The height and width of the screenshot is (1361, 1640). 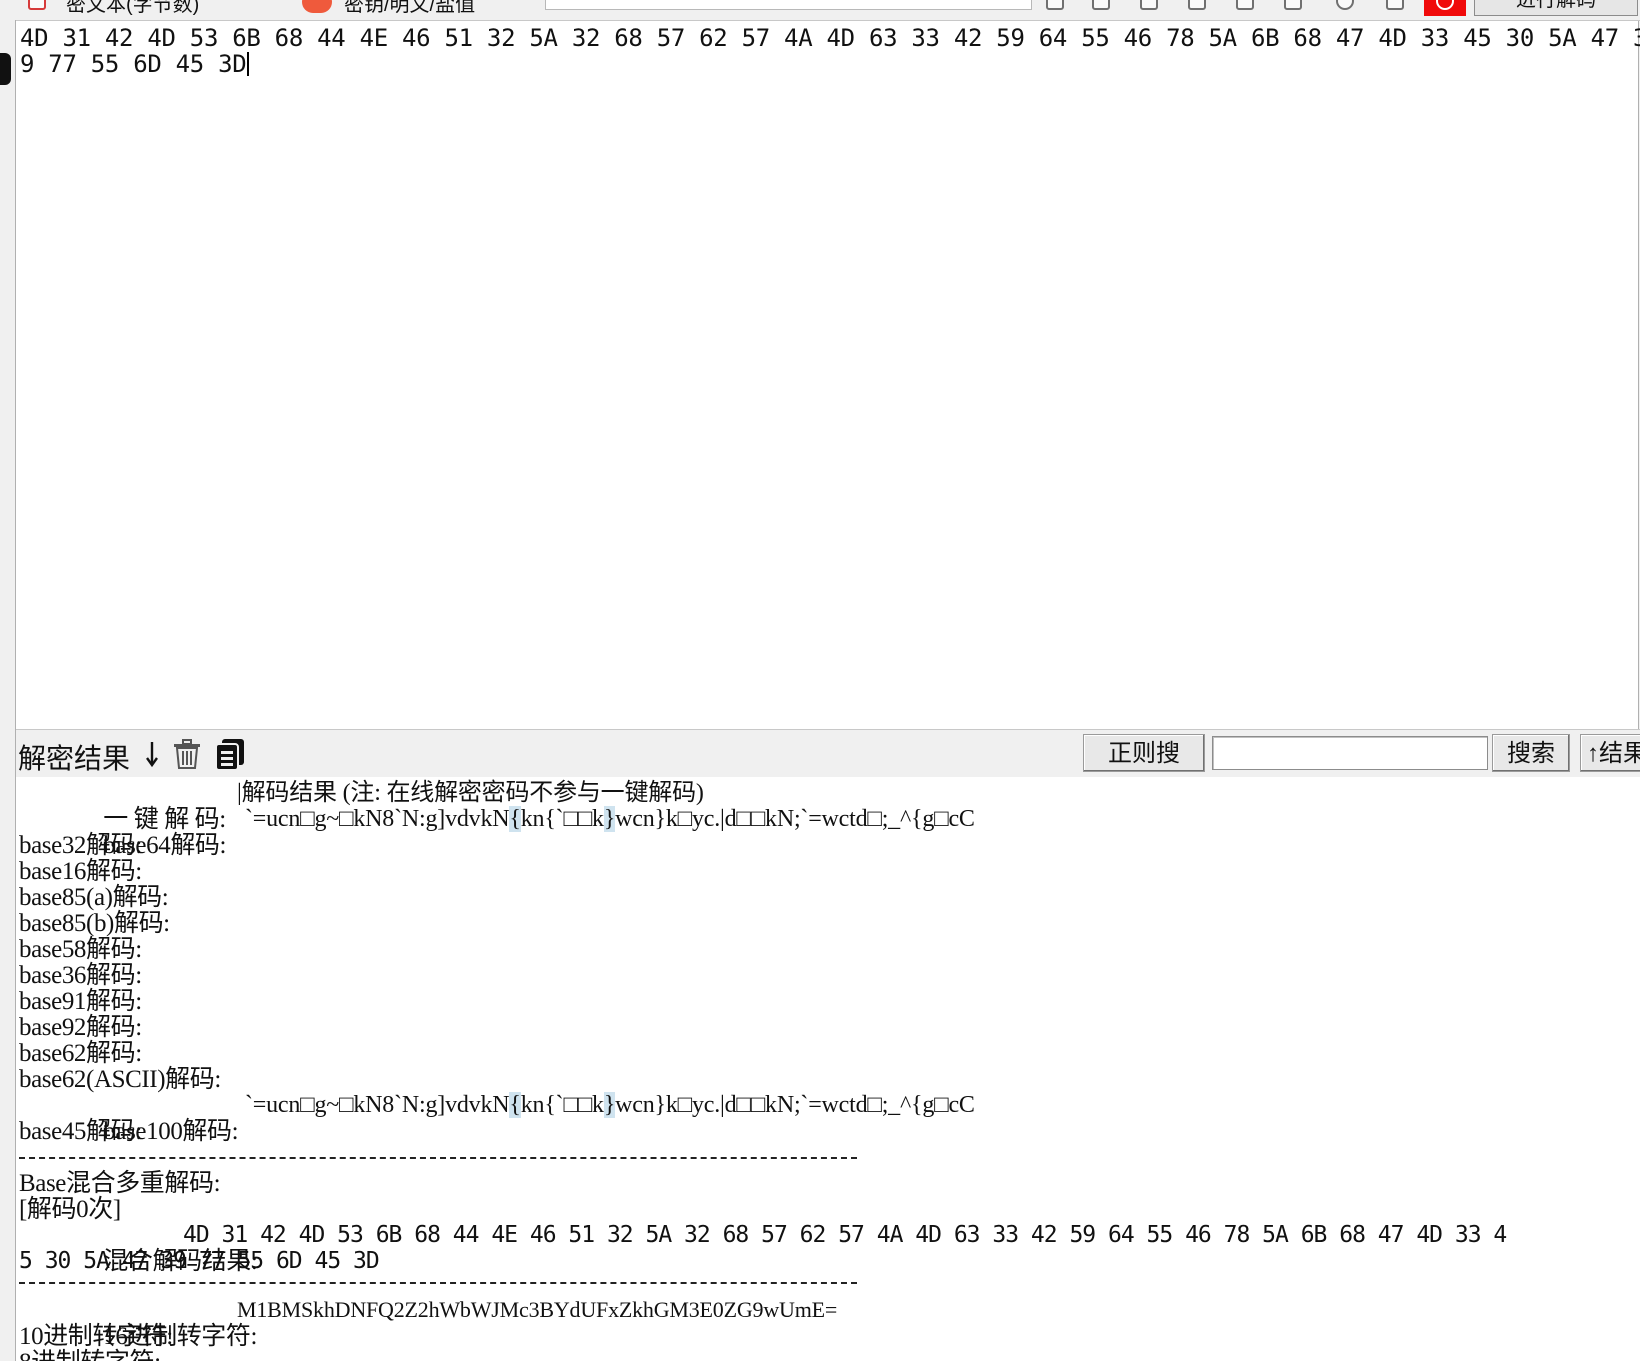 I want to click on result-row-dec: 10进制转字符:, so click(x=96, y=1336).